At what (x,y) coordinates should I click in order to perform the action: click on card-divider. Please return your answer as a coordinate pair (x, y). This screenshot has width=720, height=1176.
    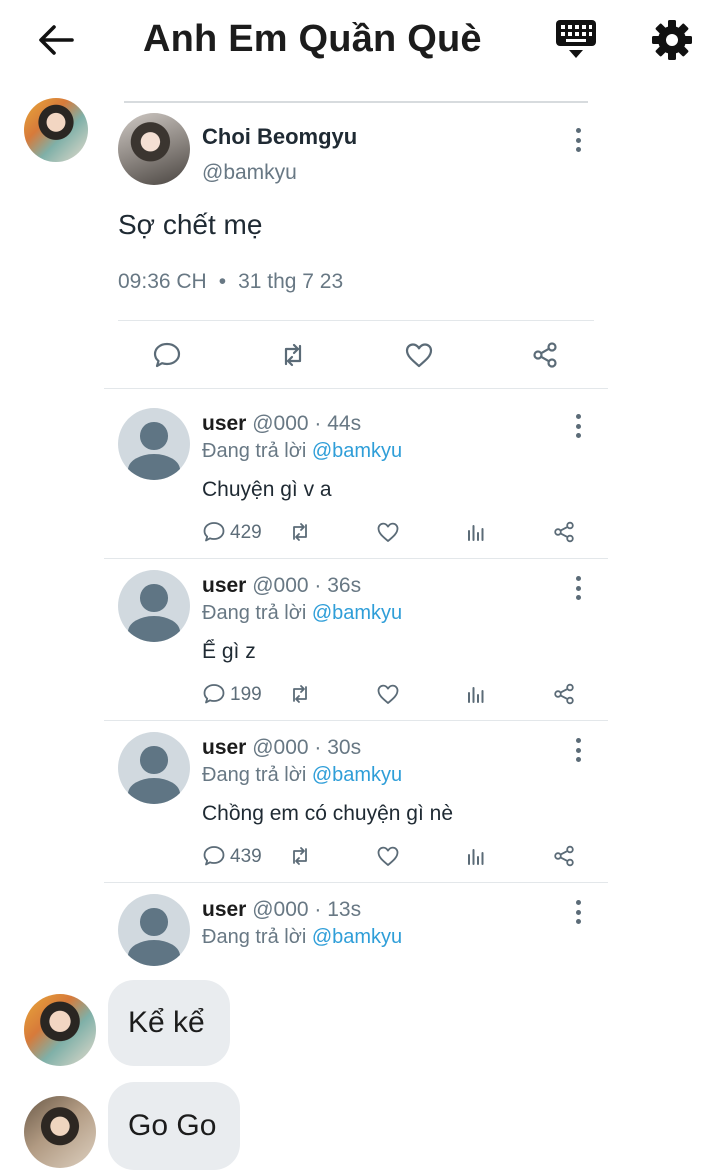
    Looking at the image, I should click on (356, 102).